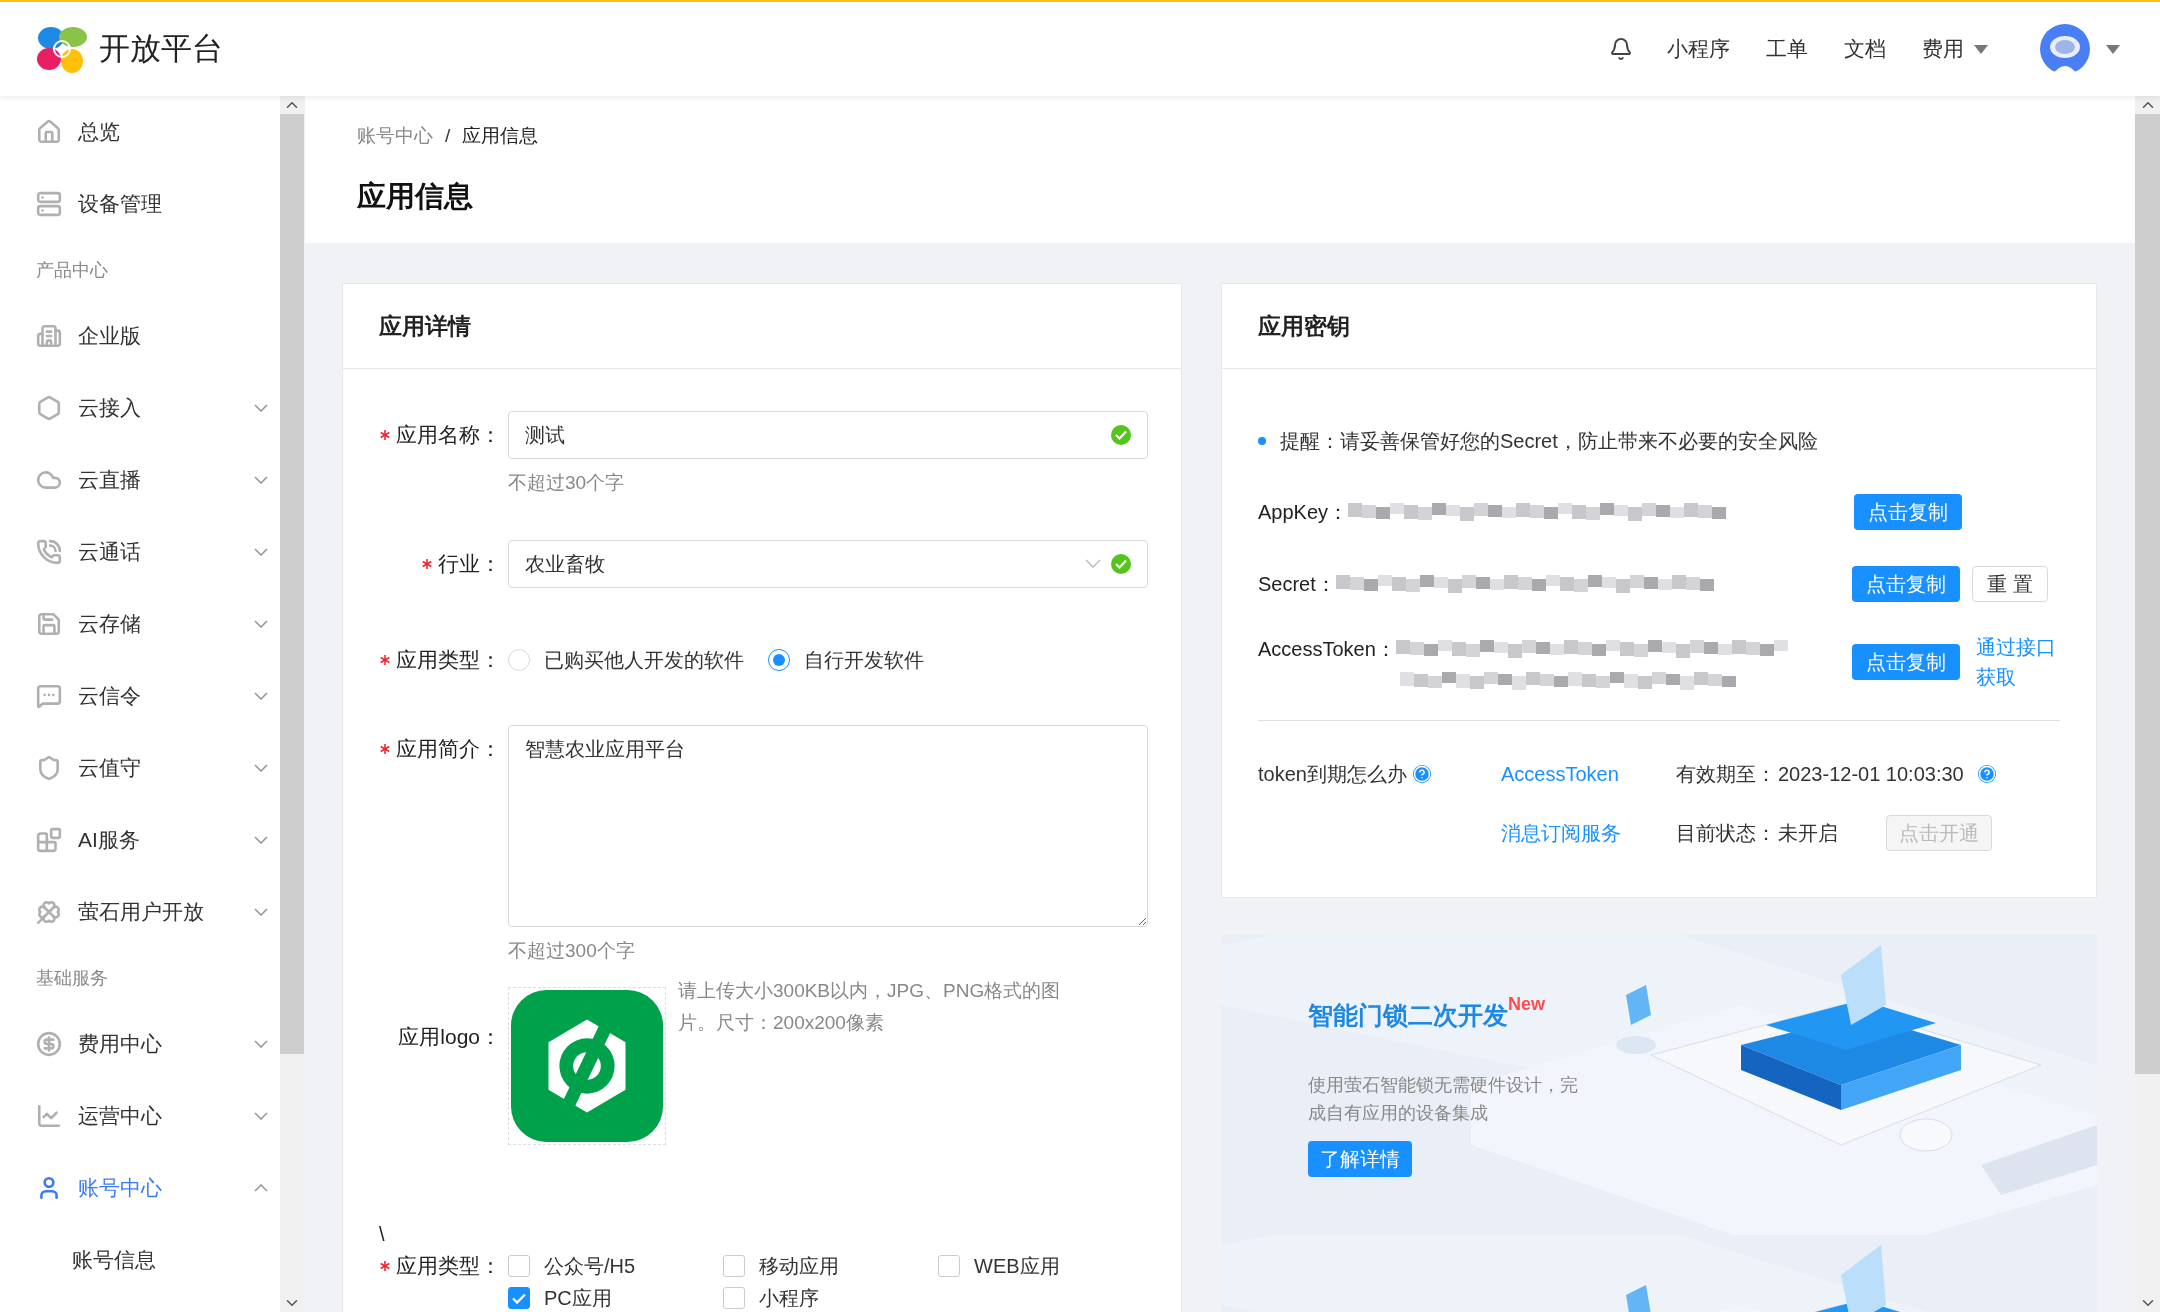 This screenshot has height=1312, width=2160. Describe the element at coordinates (566, 483) in the screenshot. I see `field-hint: 不超过30个字` at that location.